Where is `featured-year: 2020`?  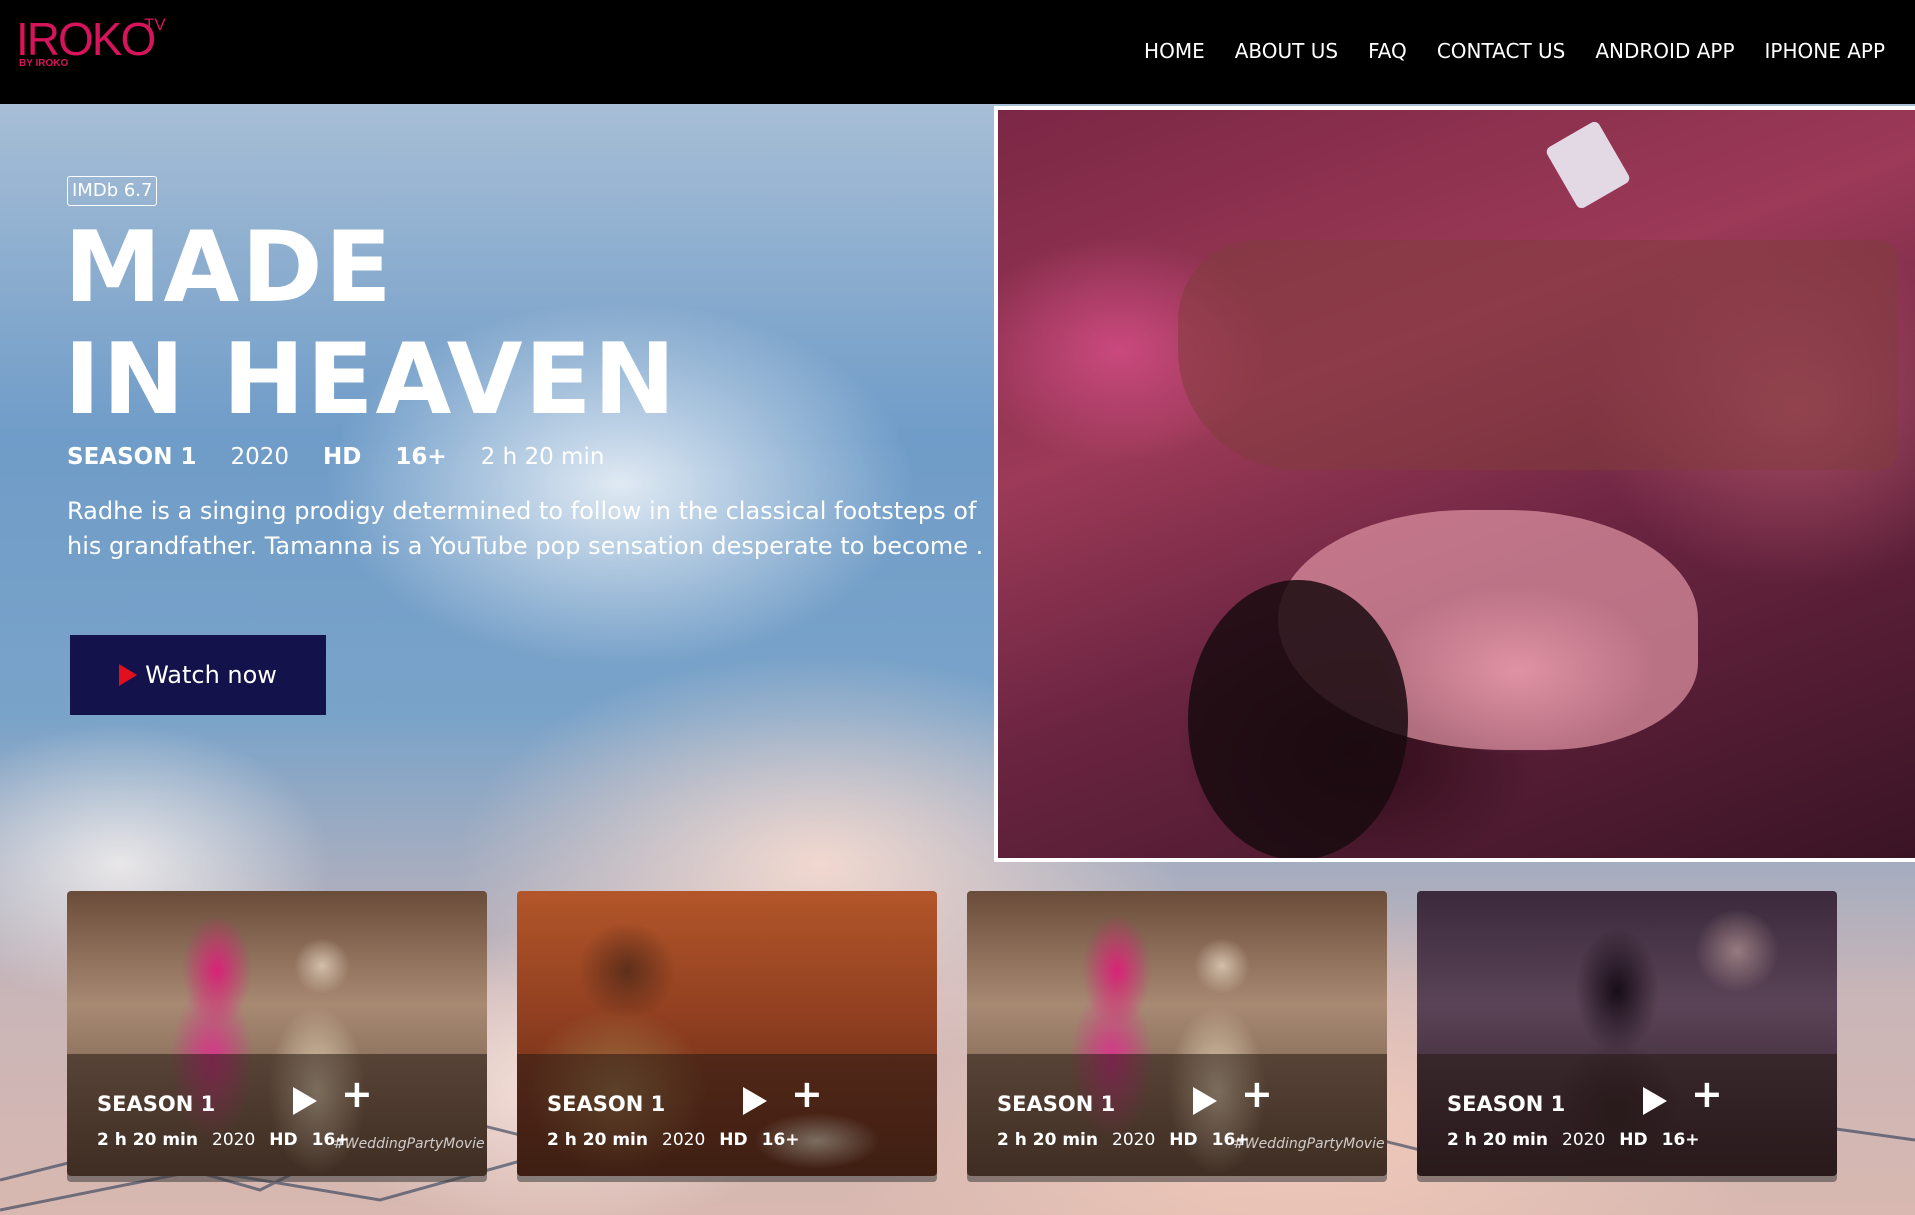 featured-year: 2020 is located at coordinates (260, 457).